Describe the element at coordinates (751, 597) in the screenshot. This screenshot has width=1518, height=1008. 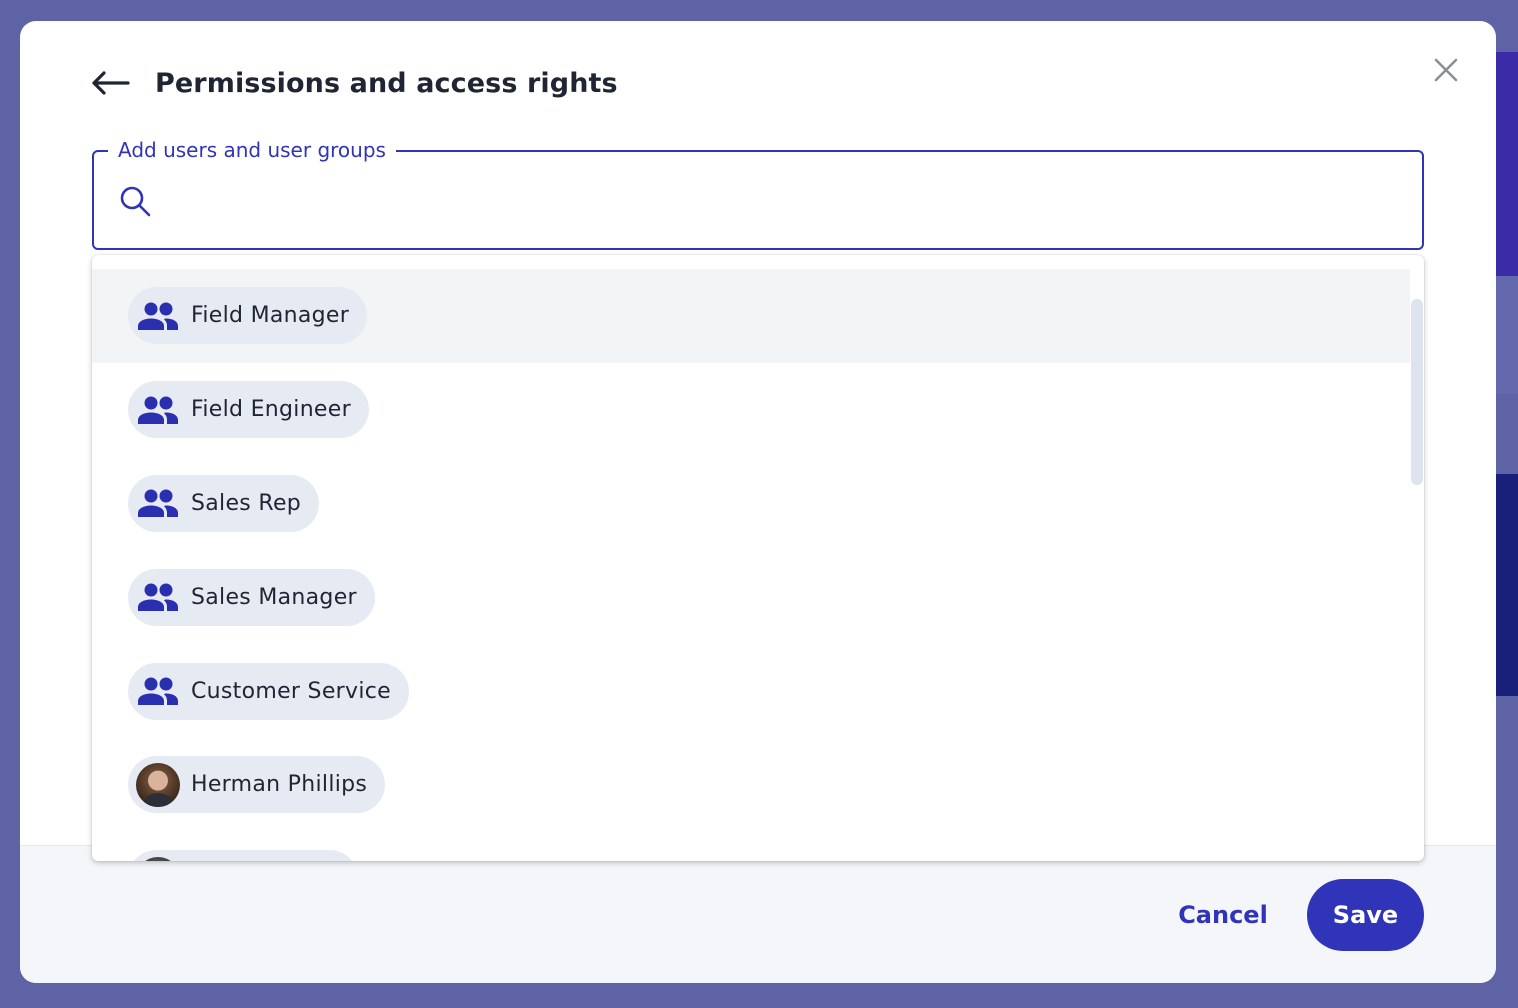
I see `list-item: Sales Manager` at that location.